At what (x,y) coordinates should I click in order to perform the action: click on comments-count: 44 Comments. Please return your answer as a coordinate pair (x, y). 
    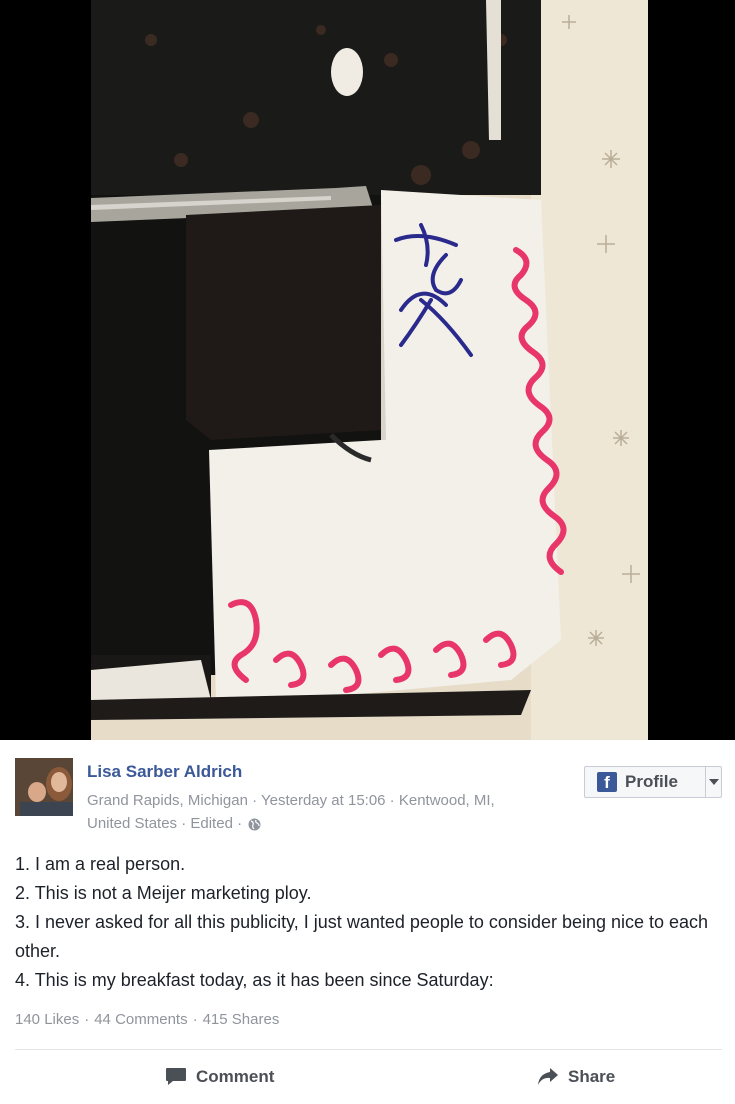
    Looking at the image, I should click on (140, 1019).